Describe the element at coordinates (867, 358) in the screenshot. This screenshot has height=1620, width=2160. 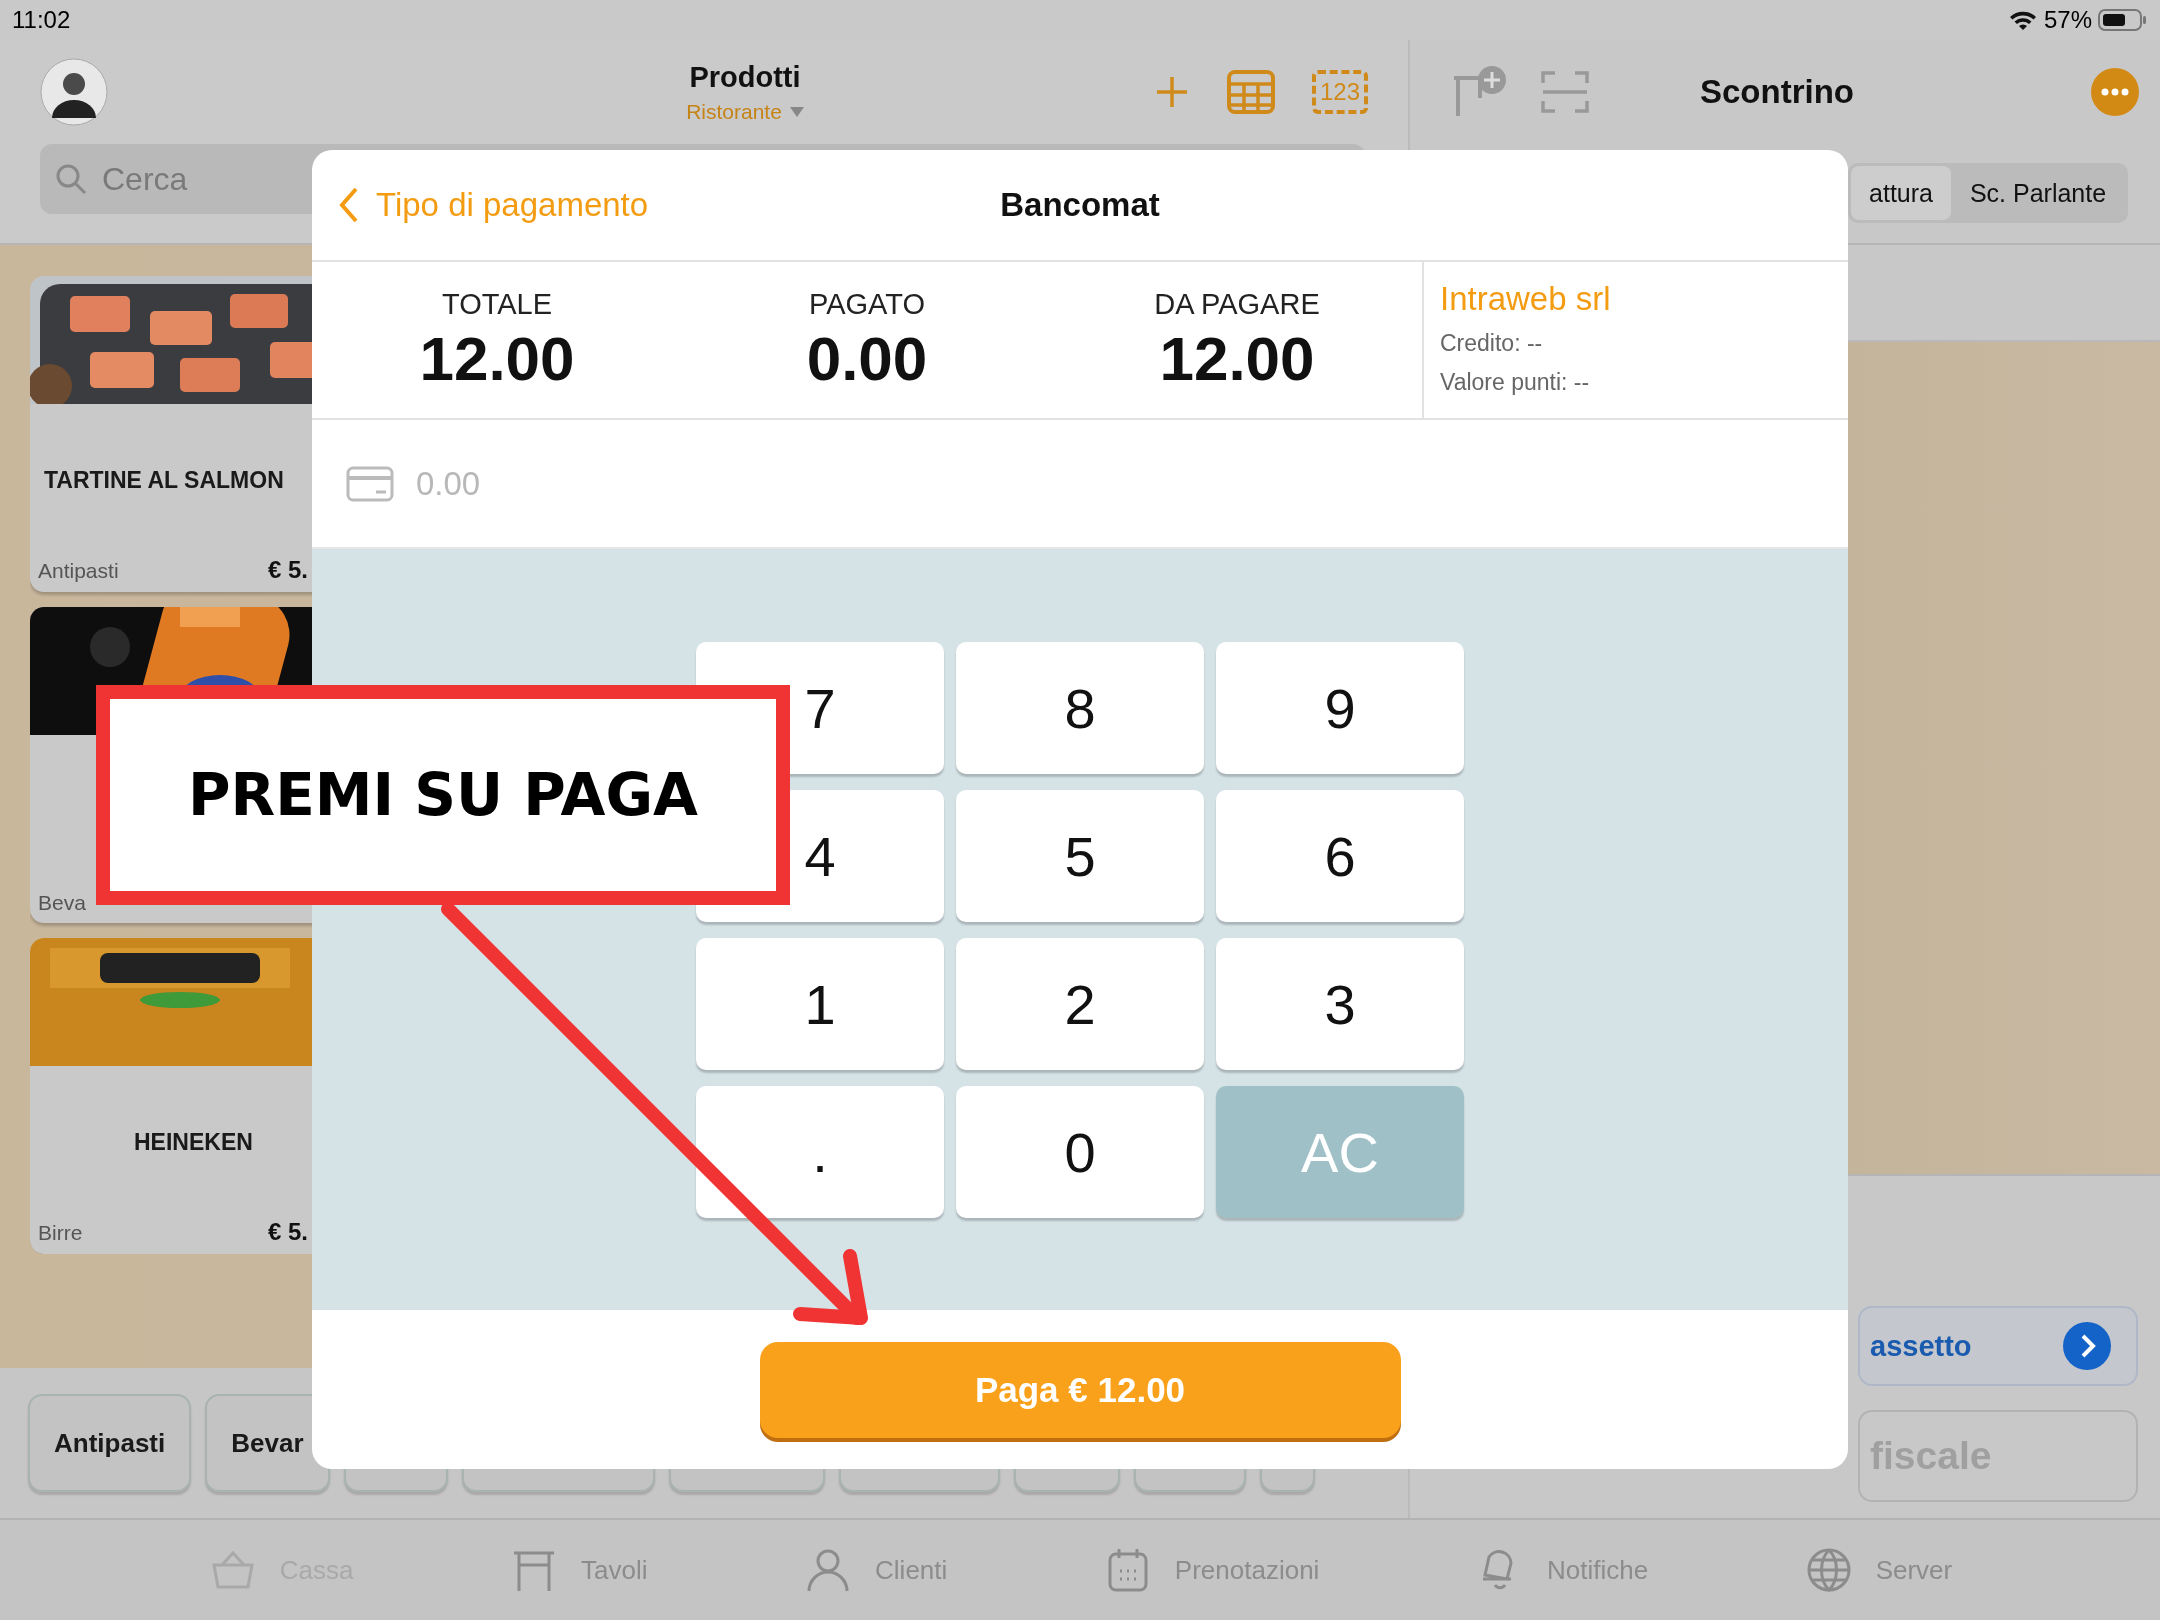
I see `total-value: 0.00` at that location.